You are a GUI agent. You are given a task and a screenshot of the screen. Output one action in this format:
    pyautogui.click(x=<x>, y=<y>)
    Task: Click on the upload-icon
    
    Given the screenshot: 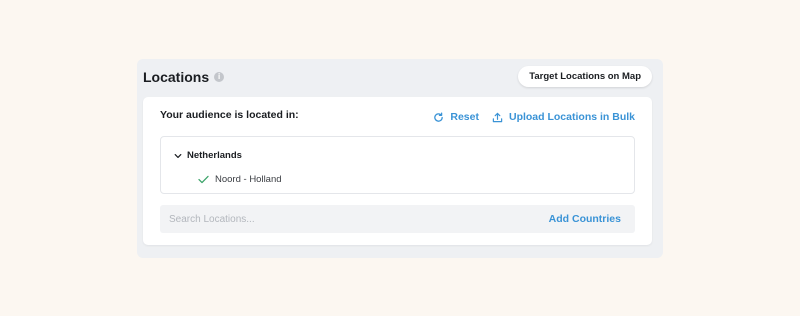 What is the action you would take?
    pyautogui.click(x=497, y=117)
    